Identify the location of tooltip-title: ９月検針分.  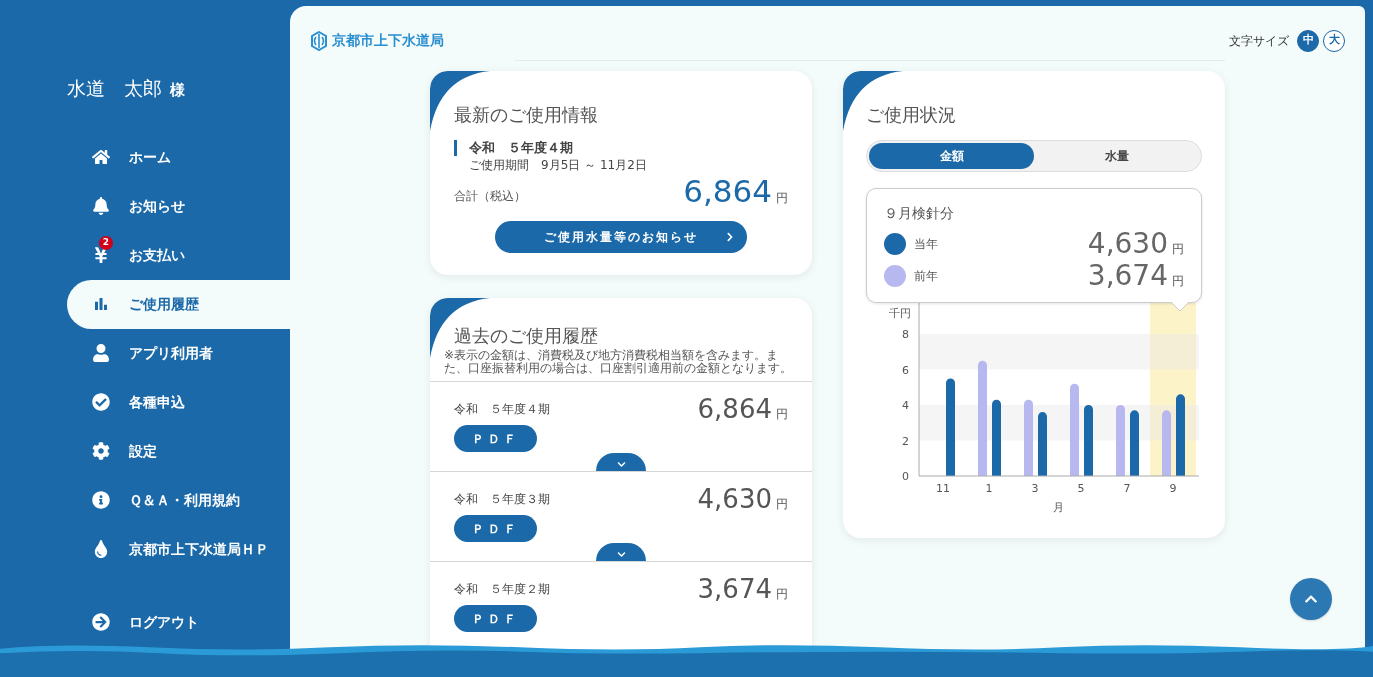
(919, 213).